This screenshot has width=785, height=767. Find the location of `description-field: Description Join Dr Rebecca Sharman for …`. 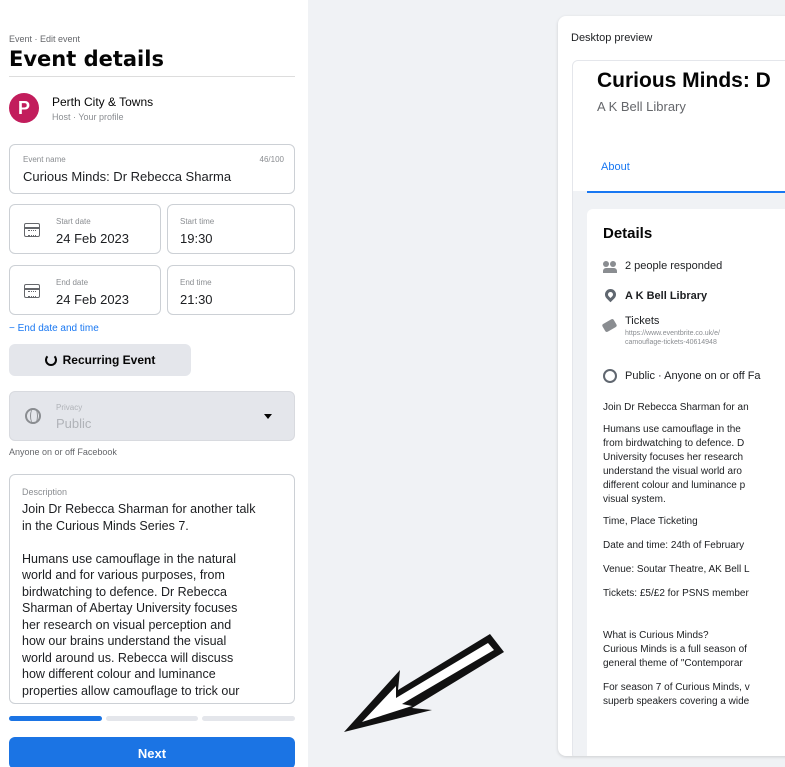

description-field: Description Join Dr Rebecca Sharman for … is located at coordinates (152, 589).